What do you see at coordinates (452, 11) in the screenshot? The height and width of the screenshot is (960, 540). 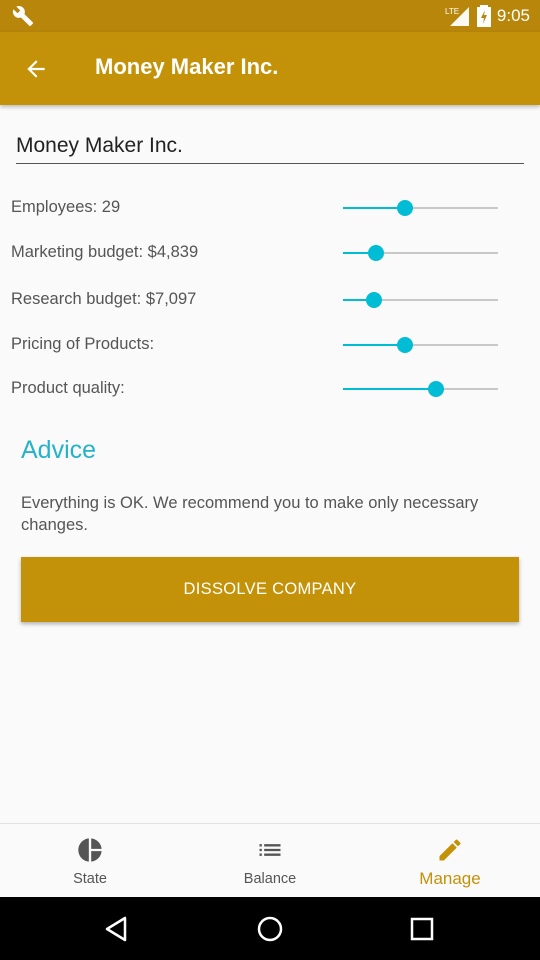 I see `svg-text: LTE` at bounding box center [452, 11].